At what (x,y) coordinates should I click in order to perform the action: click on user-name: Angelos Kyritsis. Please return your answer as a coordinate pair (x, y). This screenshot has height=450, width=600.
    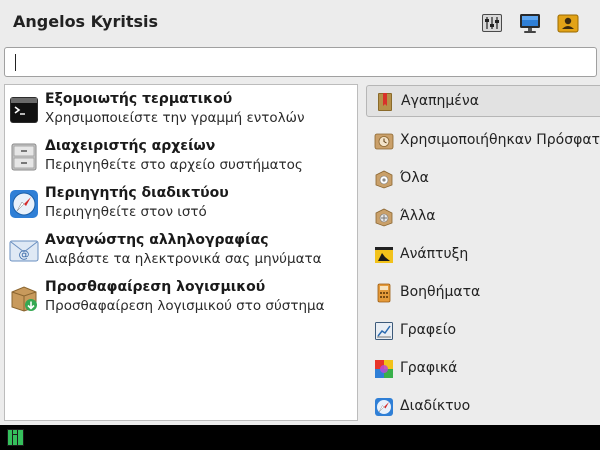
    Looking at the image, I should click on (86, 21).